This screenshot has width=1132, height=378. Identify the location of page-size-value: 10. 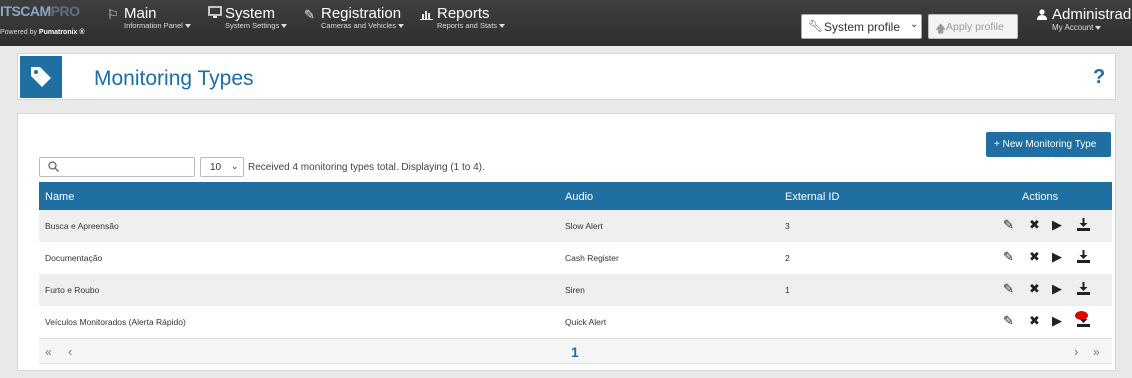
(216, 167).